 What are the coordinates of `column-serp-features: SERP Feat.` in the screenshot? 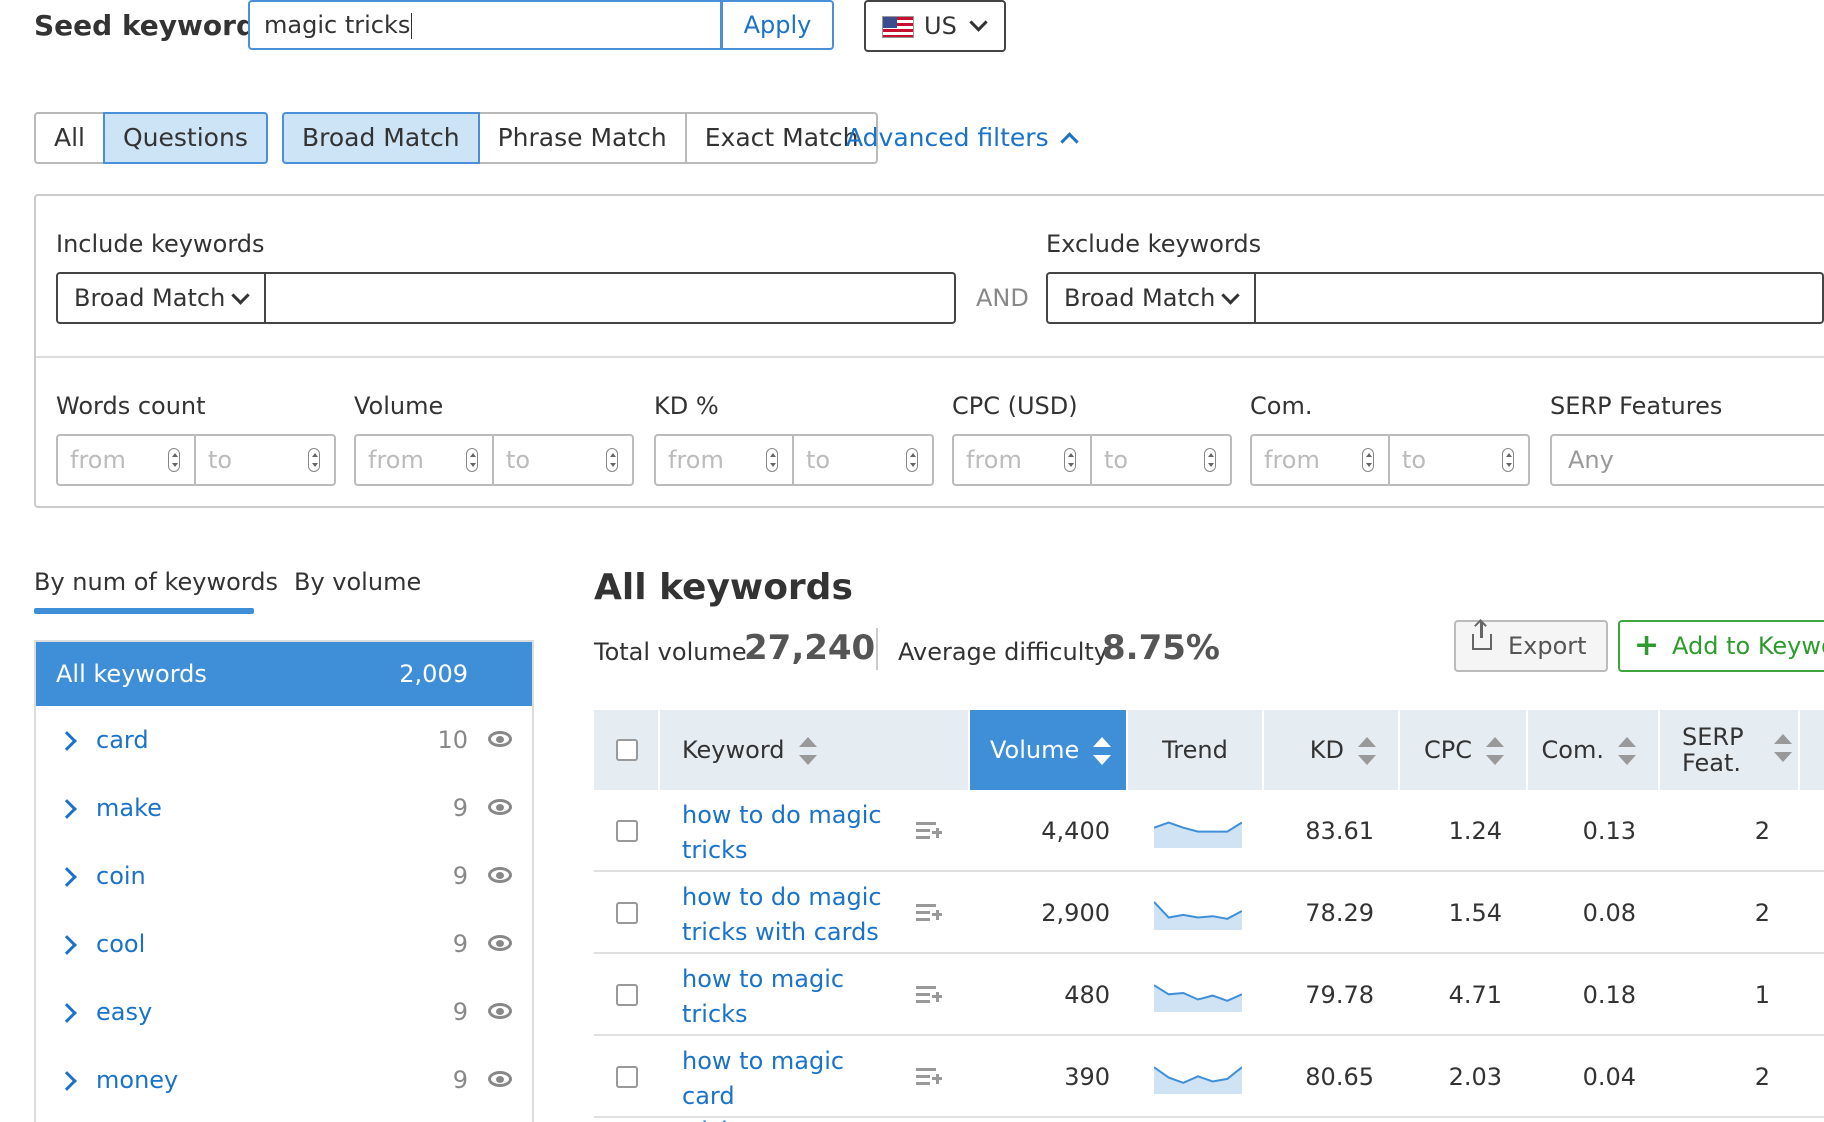 It's located at (1730, 750).